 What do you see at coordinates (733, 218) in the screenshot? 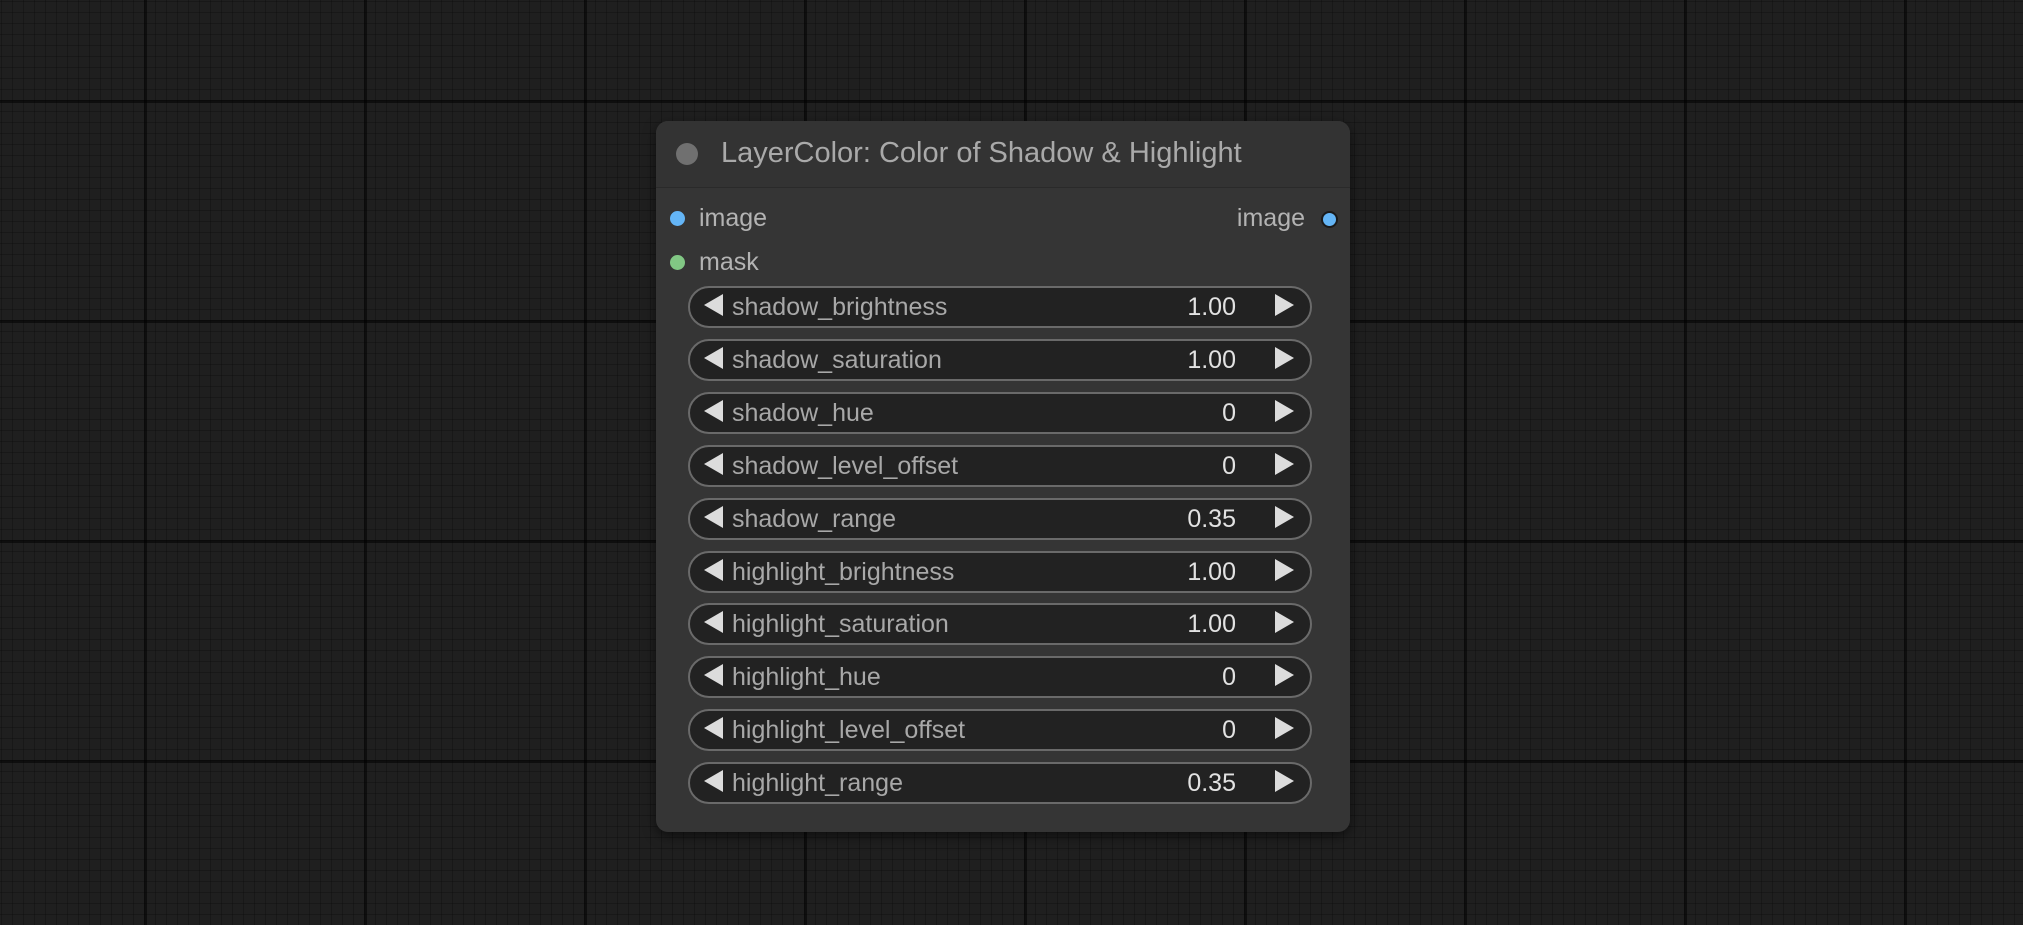
I see `input-slot-image-label: image` at bounding box center [733, 218].